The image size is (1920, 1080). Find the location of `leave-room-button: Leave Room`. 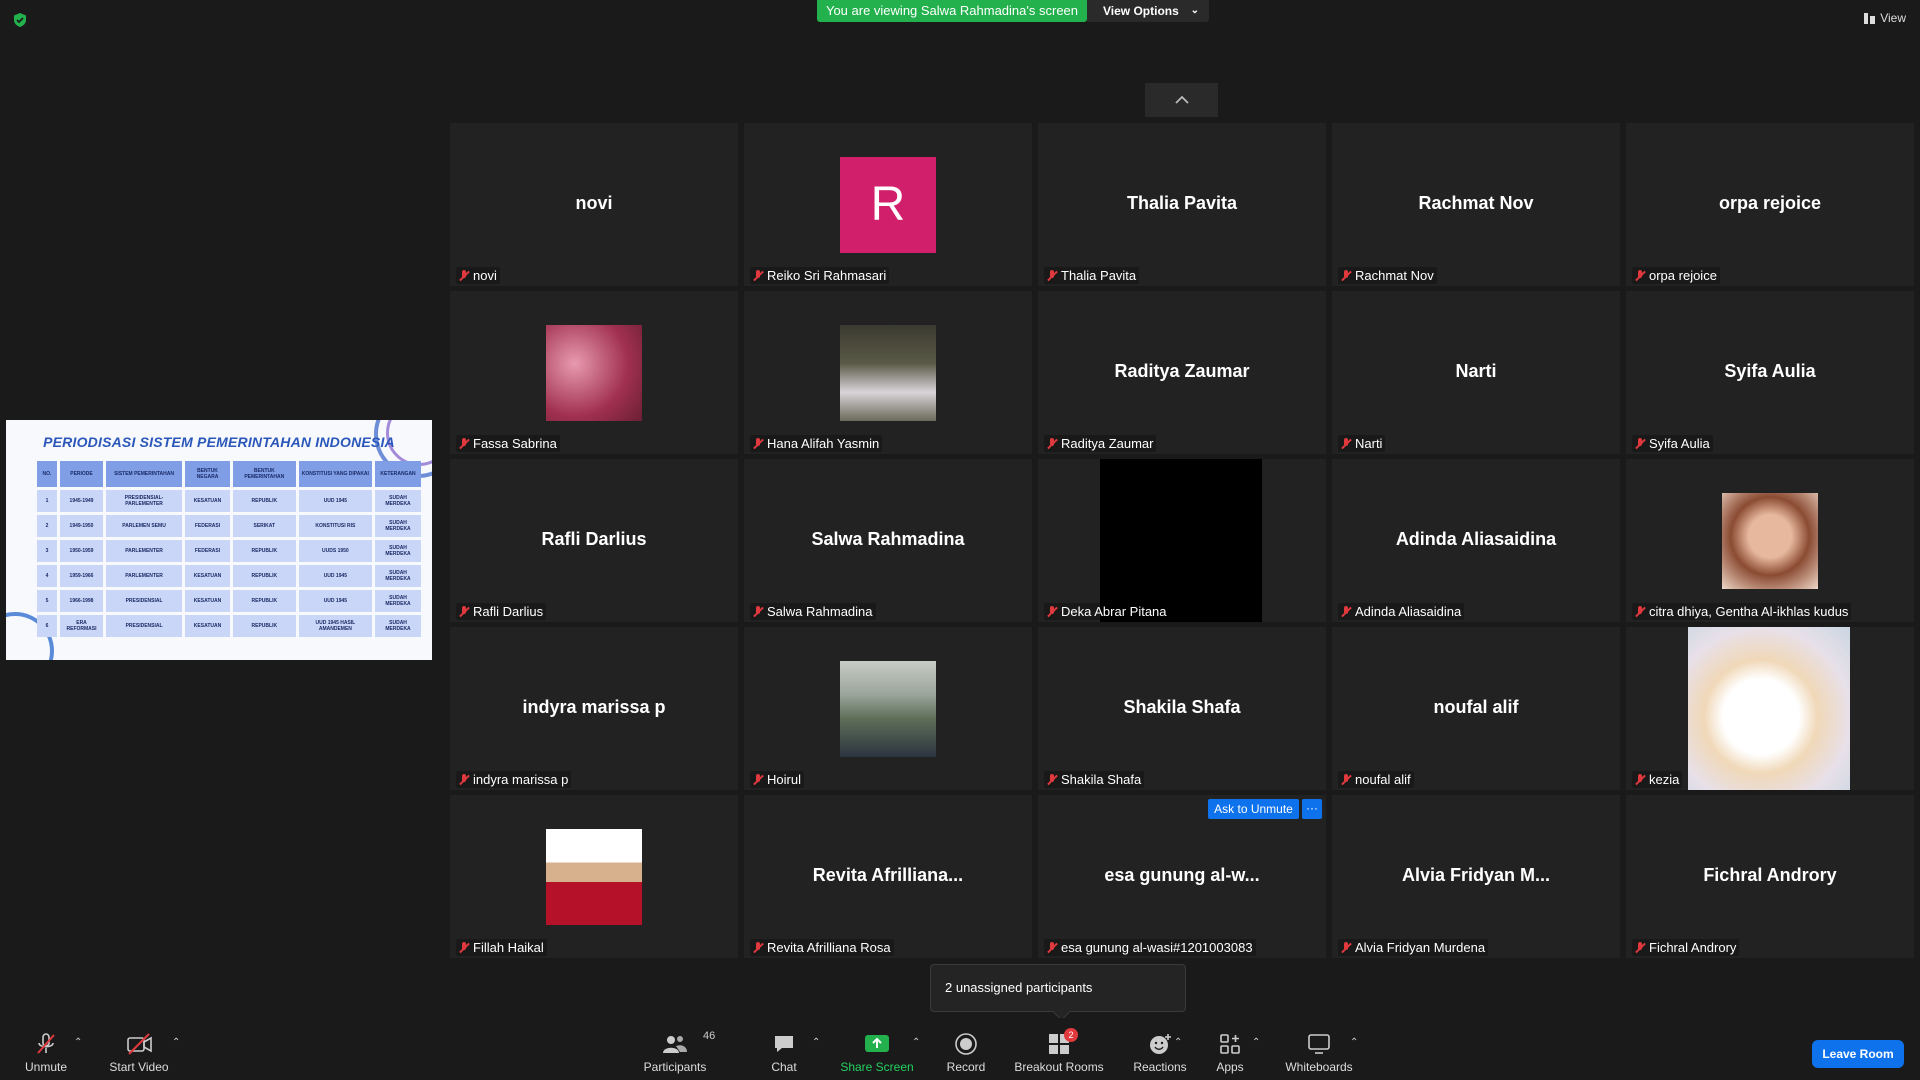

leave-room-button: Leave Room is located at coordinates (1858, 1054).